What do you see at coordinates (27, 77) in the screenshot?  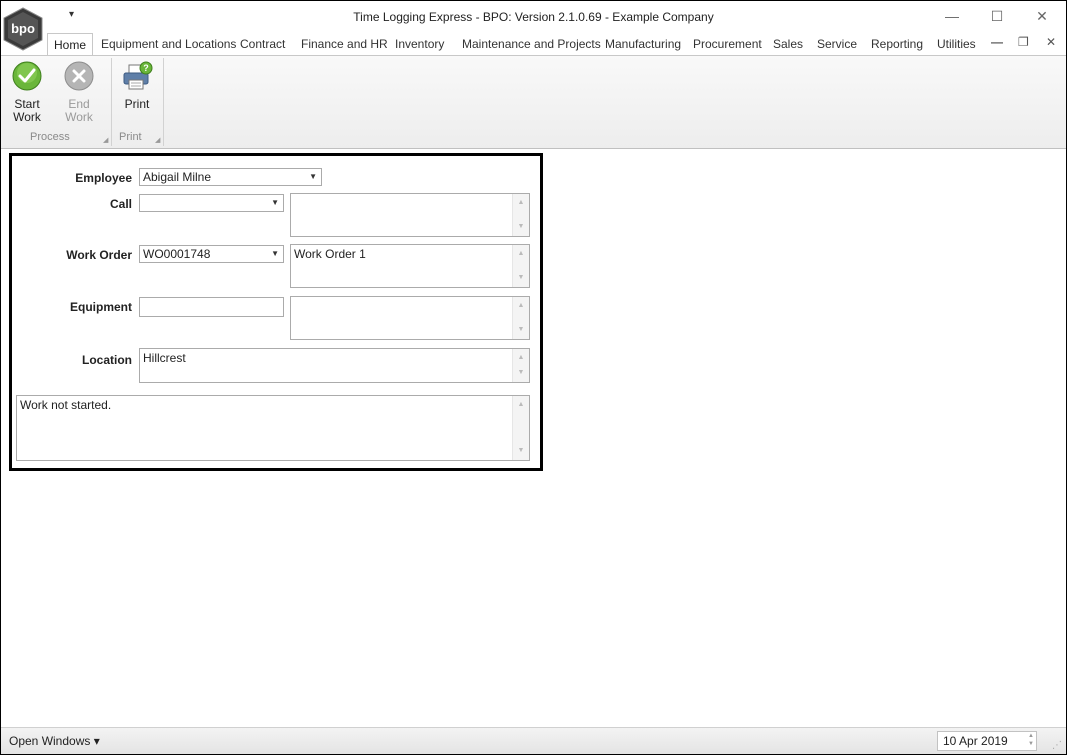 I see `check-circle-icon` at bounding box center [27, 77].